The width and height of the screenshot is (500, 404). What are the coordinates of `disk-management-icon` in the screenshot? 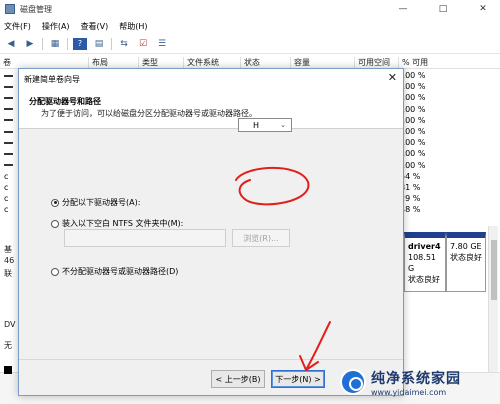 It's located at (10, 9).